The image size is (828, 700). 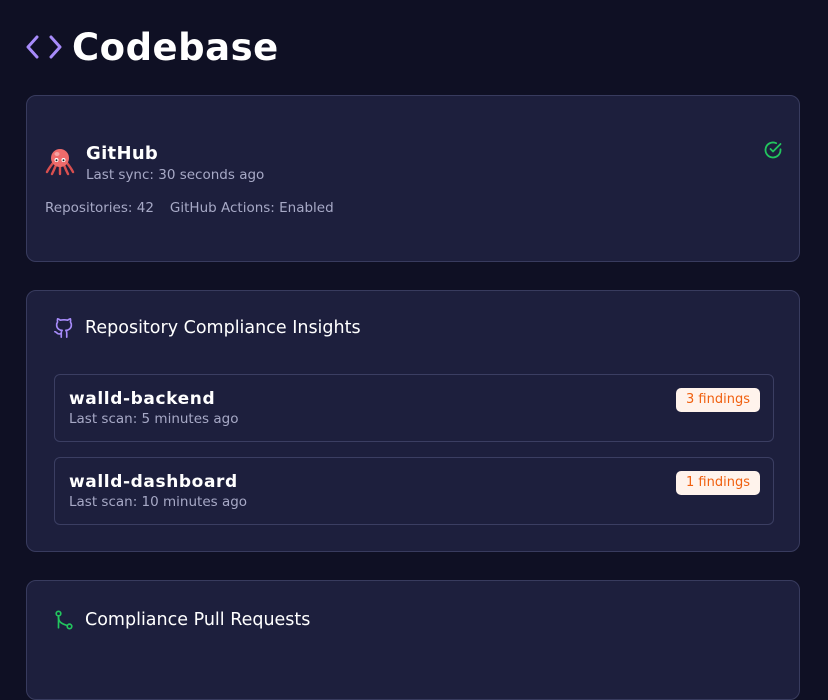 I want to click on repository-insights-title: Repository Compliance Insights, so click(x=223, y=328).